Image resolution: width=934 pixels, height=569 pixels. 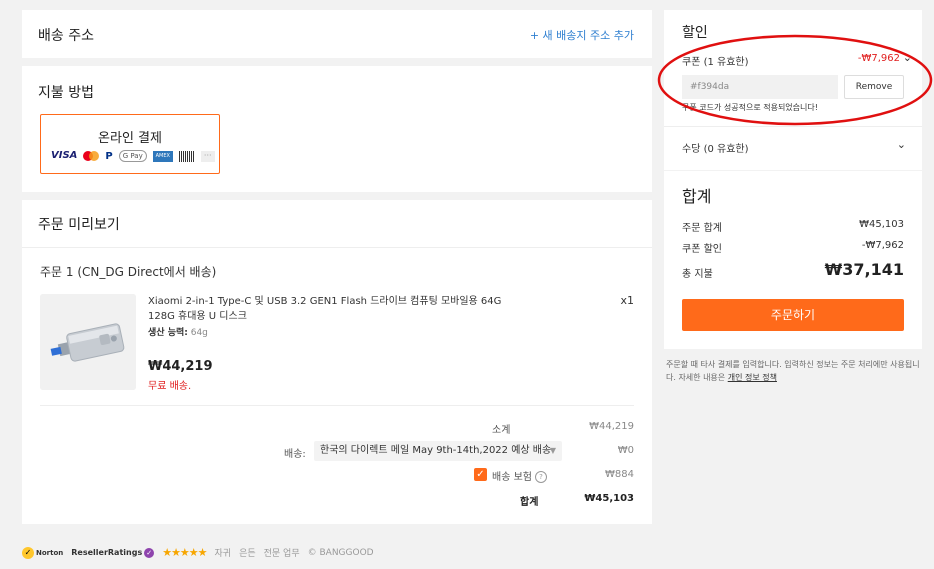 I want to click on product-image, so click(x=88, y=342).